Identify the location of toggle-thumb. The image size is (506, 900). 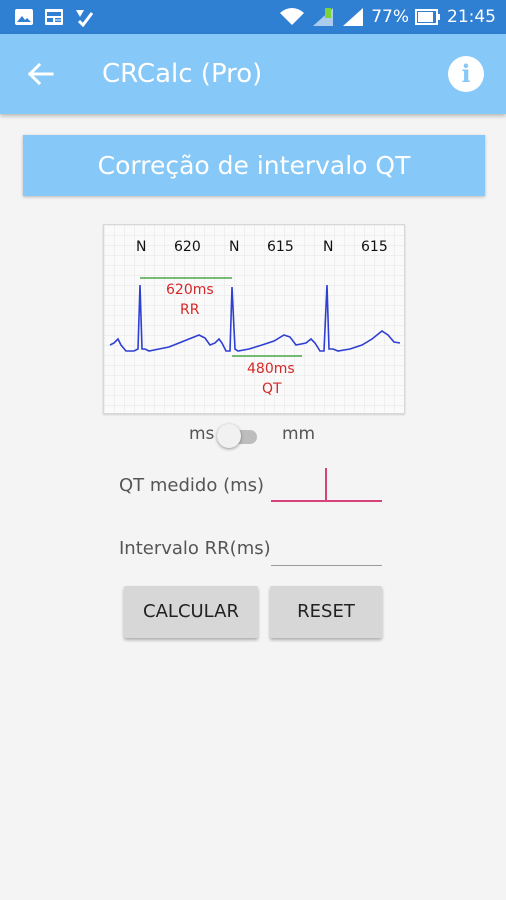
(229, 436).